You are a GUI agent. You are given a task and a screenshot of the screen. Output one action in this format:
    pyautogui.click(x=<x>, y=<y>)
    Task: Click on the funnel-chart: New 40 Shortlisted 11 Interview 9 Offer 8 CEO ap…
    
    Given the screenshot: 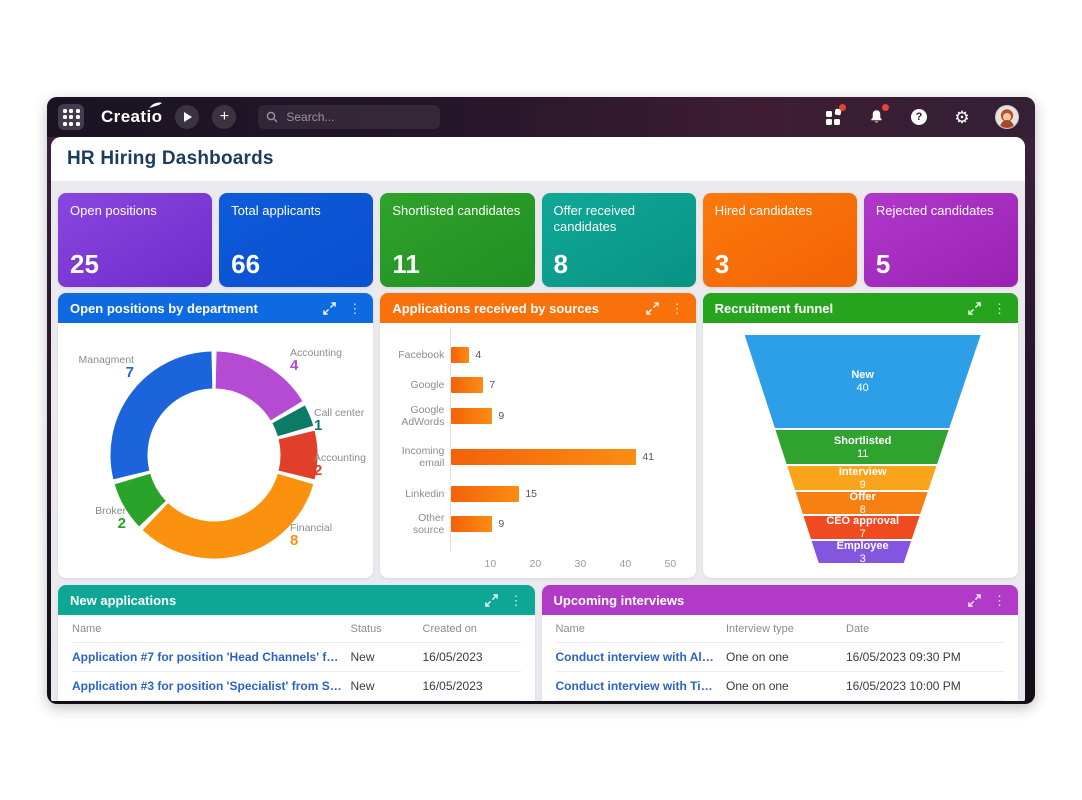 What is the action you would take?
    pyautogui.click(x=860, y=450)
    